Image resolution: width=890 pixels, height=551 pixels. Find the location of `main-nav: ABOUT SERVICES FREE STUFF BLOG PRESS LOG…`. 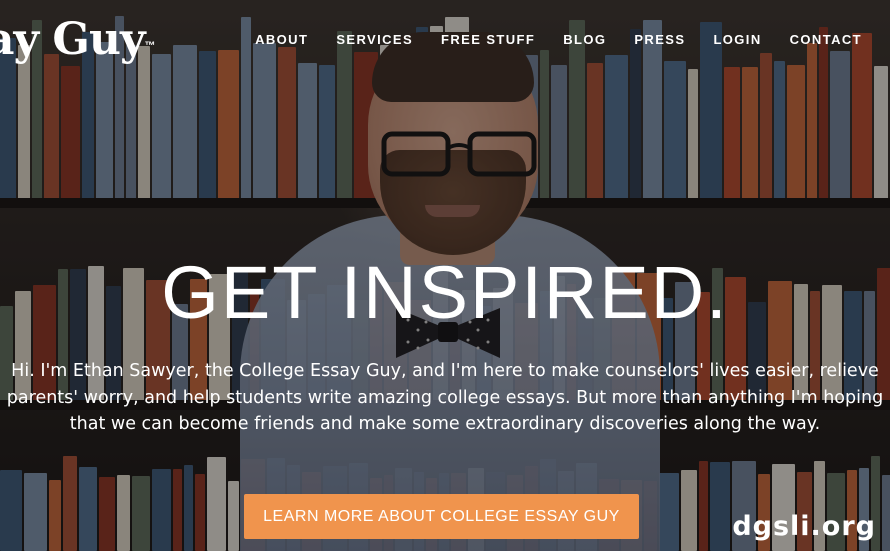

main-nav: ABOUT SERVICES FREE STUFF BLOG PRESS LOG… is located at coordinates (558, 39).